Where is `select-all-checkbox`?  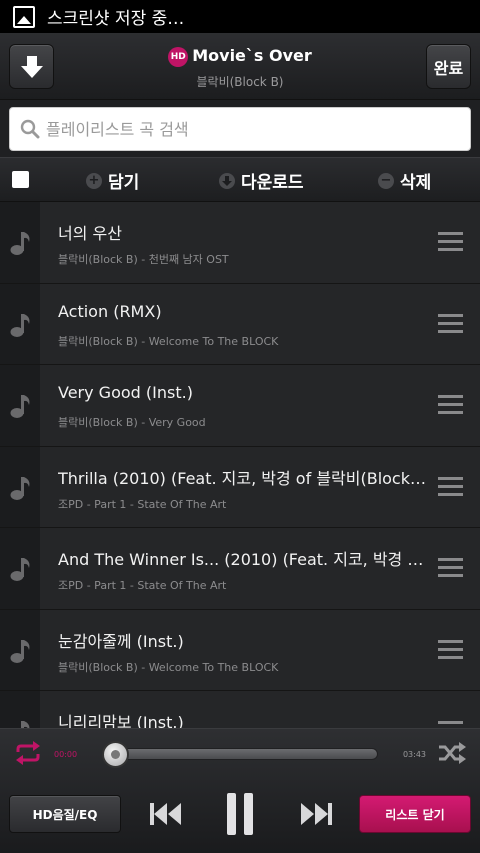
select-all-checkbox is located at coordinates (20, 179).